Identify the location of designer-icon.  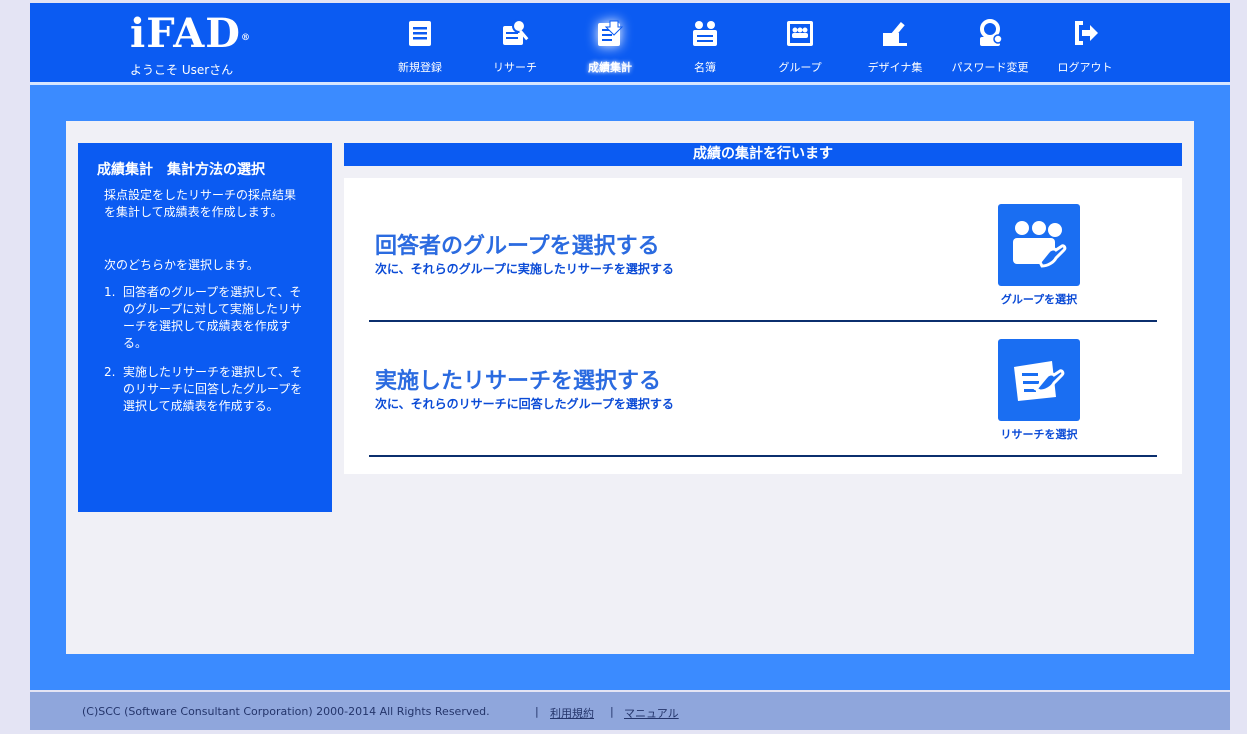
(895, 33).